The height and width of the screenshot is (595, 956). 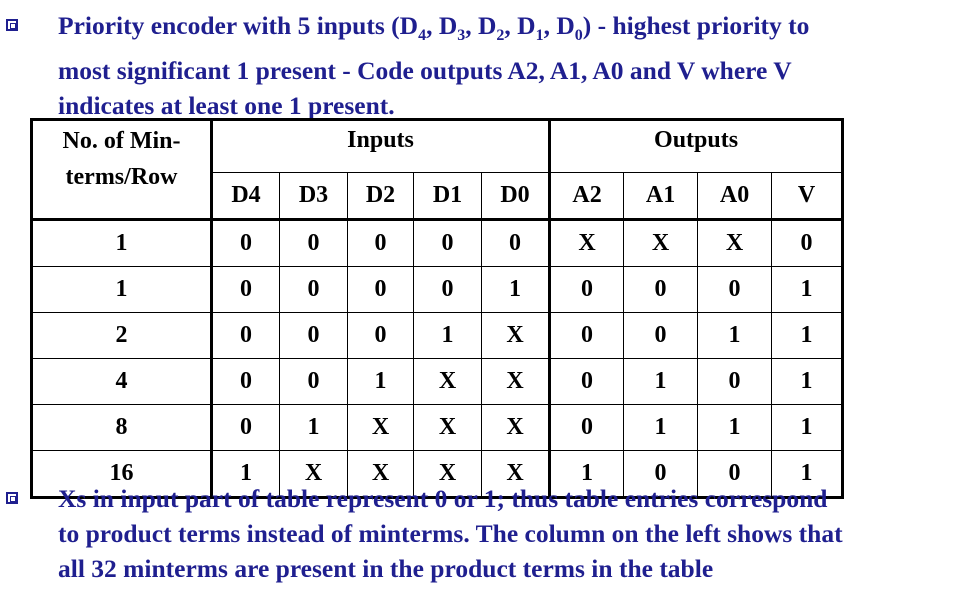 I want to click on table-row: 100000XXX0, so click(x=437, y=243).